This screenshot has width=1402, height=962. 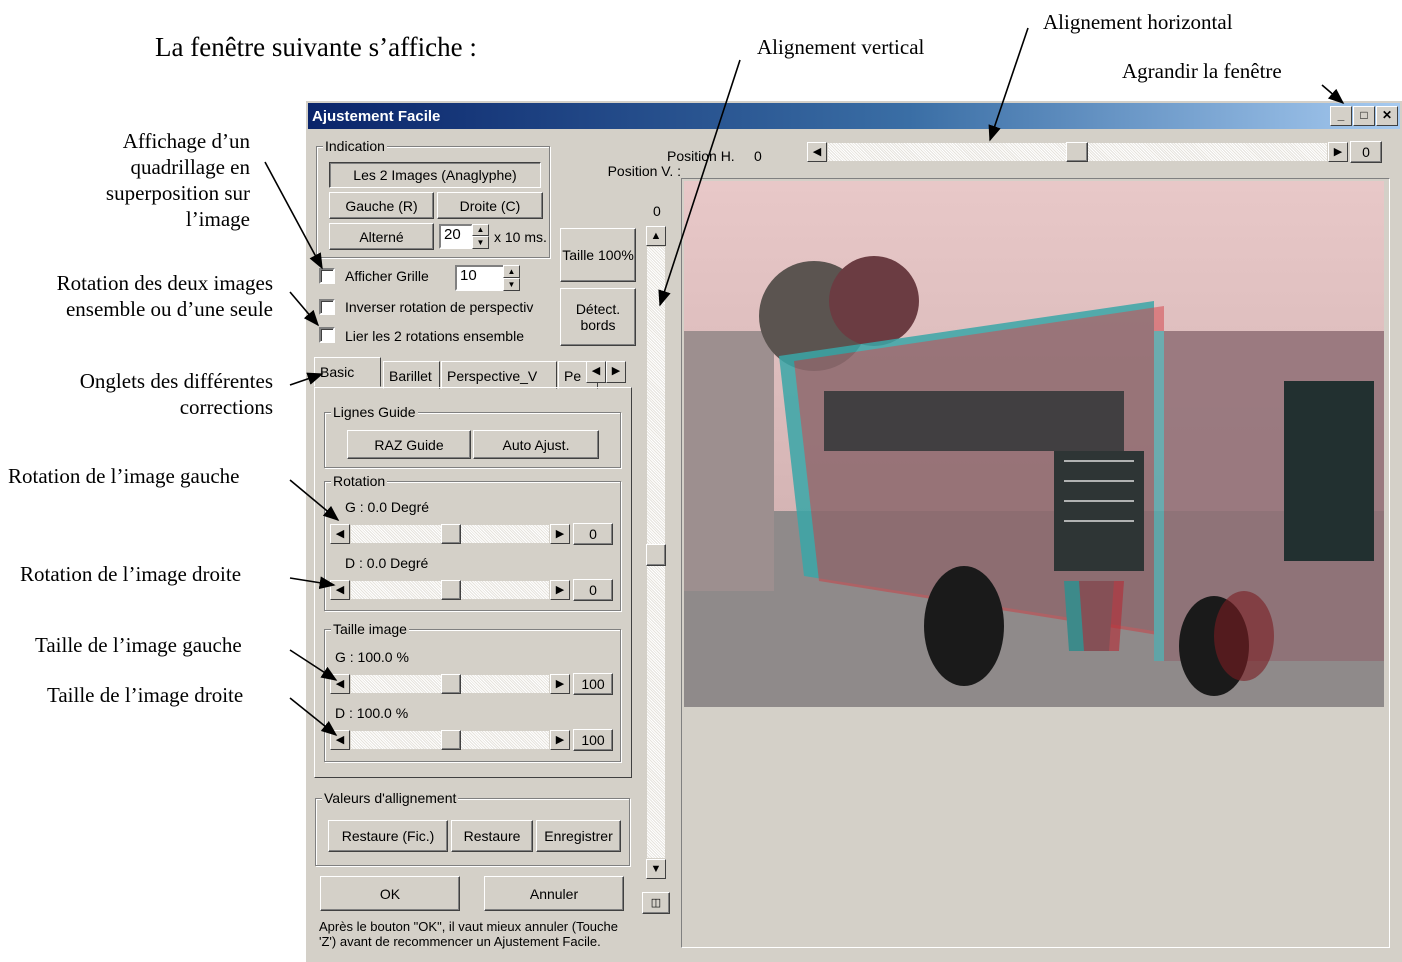 What do you see at coordinates (616, 372) in the screenshot?
I see `tab-scroll-right: ▶` at bounding box center [616, 372].